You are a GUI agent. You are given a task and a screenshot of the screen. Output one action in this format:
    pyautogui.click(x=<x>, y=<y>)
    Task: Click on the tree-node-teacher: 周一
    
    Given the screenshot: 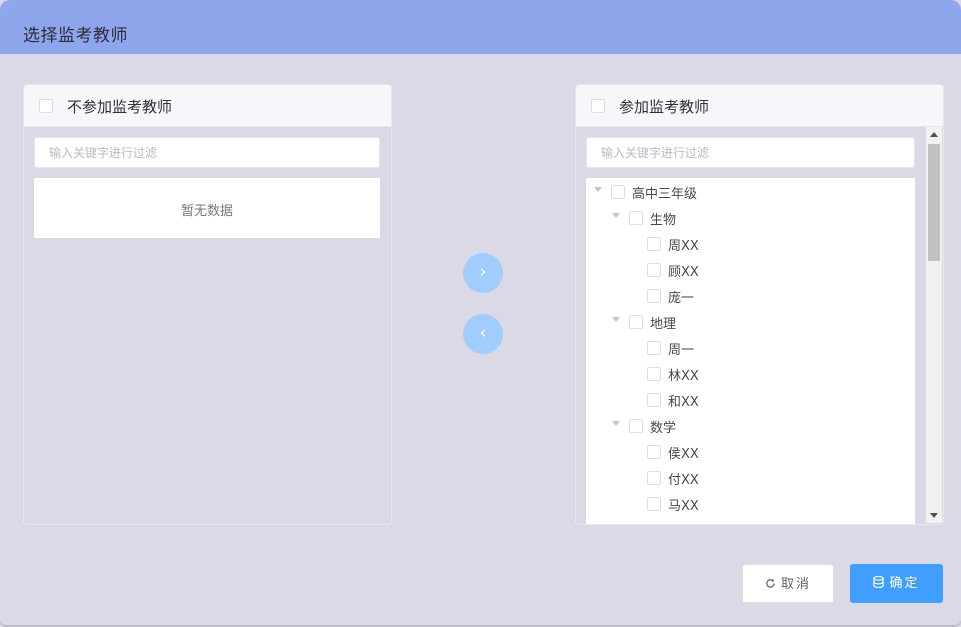 What is the action you would take?
    pyautogui.click(x=750, y=348)
    